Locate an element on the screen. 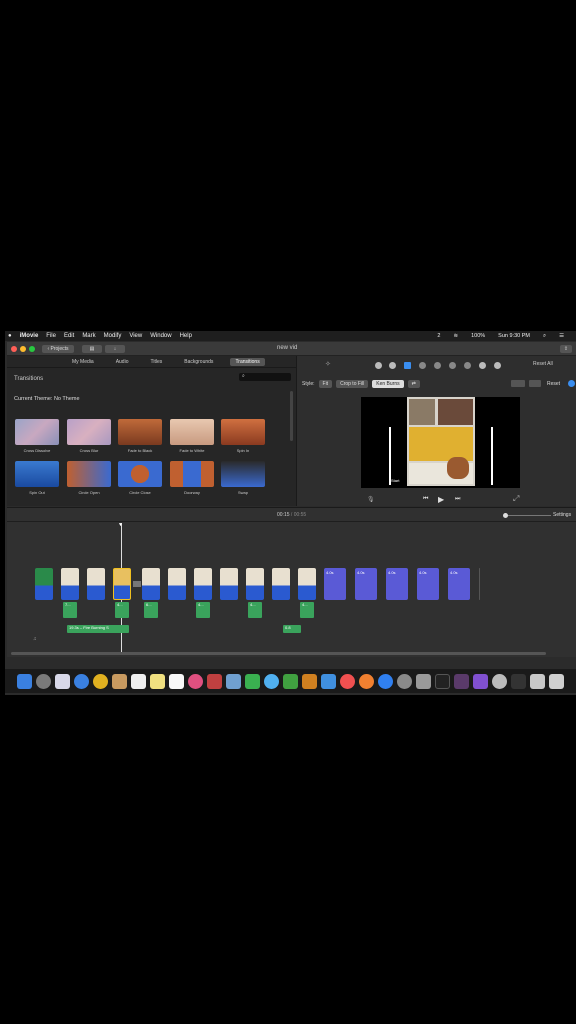 The width and height of the screenshot is (576, 1024). transition-marker-icon is located at coordinates (137, 584).